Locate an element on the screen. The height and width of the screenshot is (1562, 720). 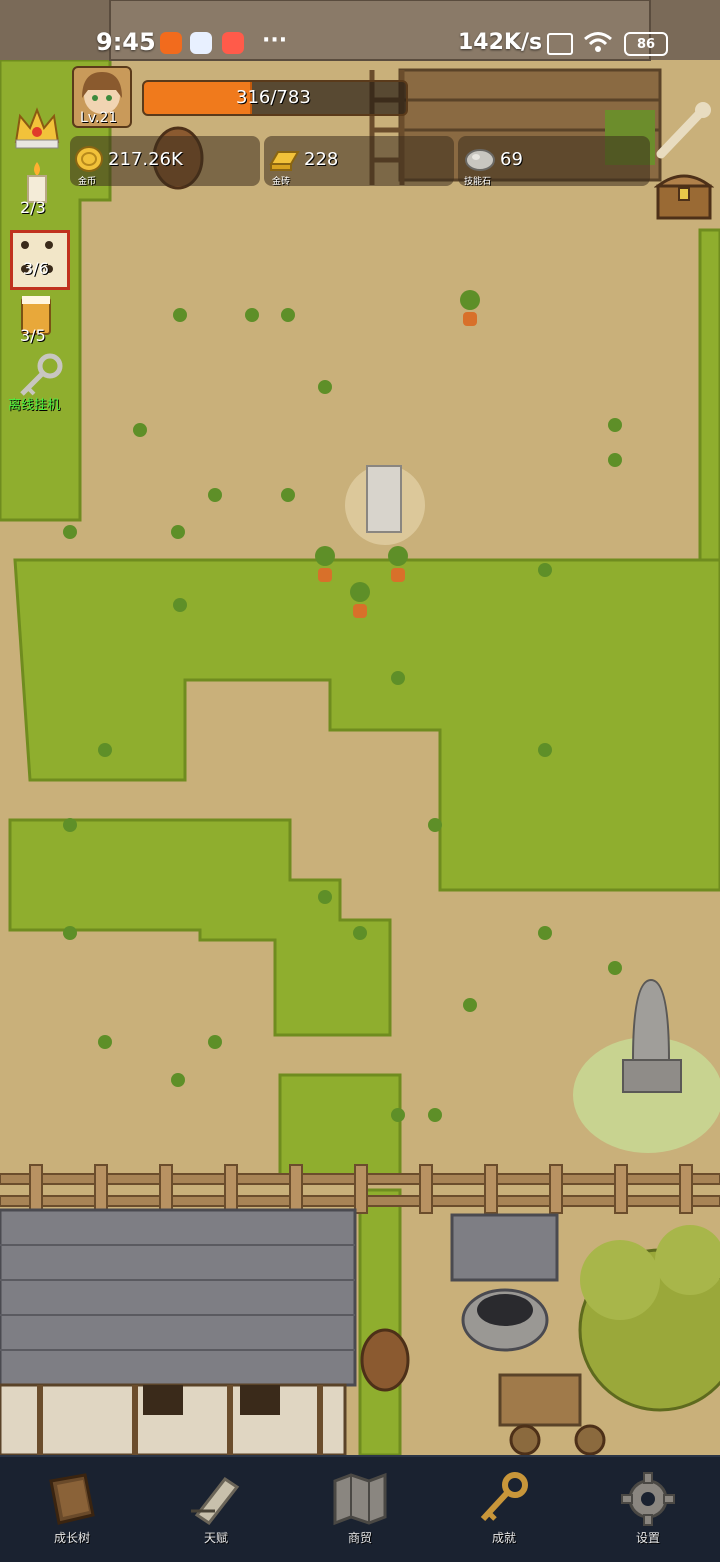
status-time: 9:45 is located at coordinates (126, 42).